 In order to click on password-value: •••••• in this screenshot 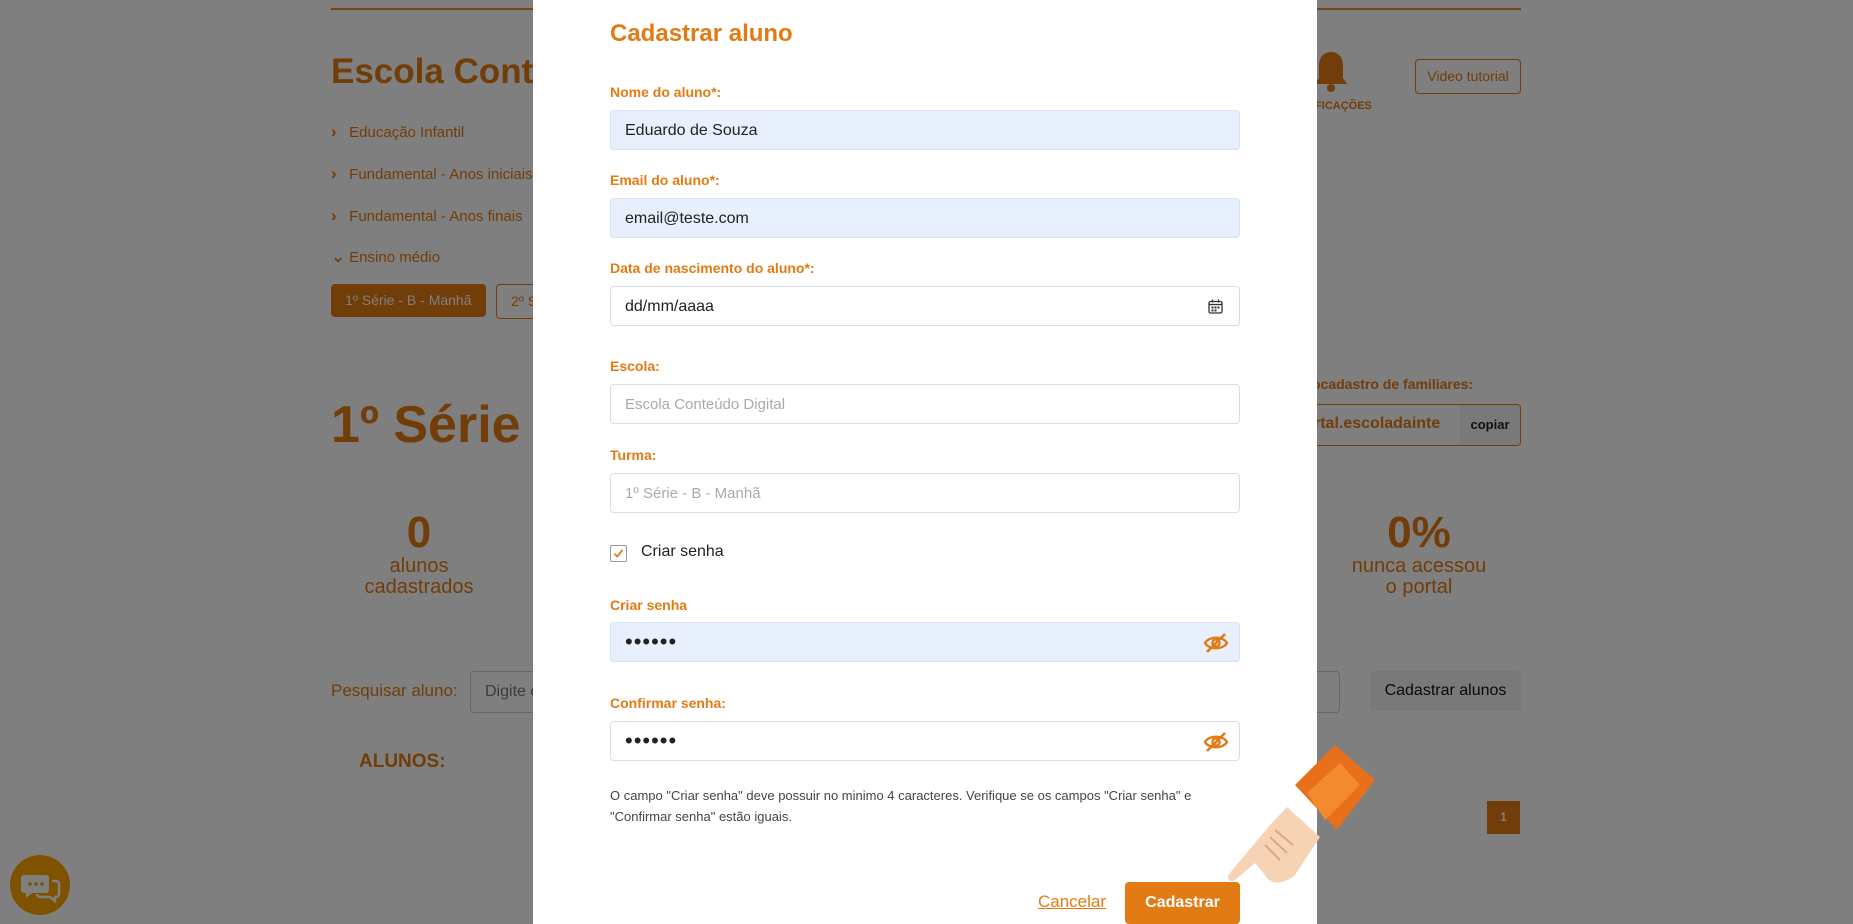, I will do `click(651, 641)`.